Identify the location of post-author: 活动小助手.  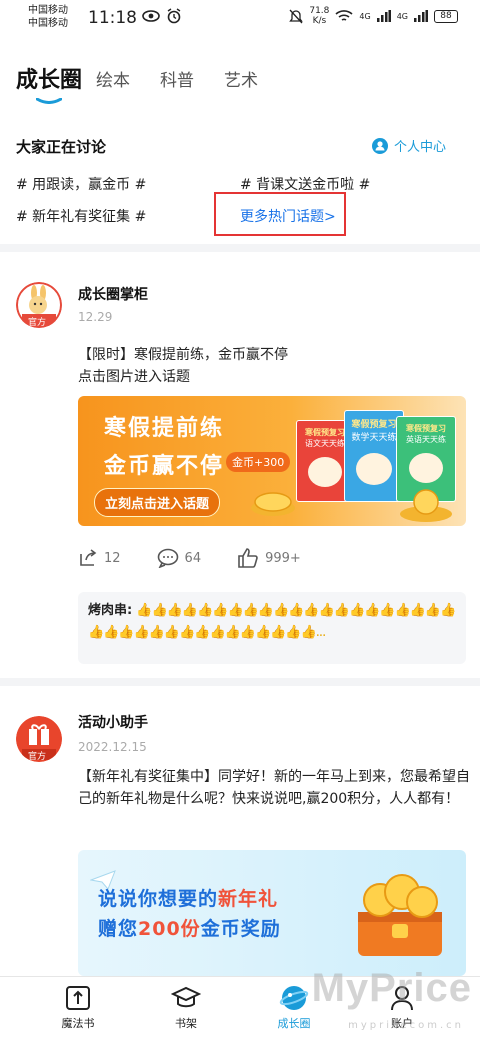
(113, 722).